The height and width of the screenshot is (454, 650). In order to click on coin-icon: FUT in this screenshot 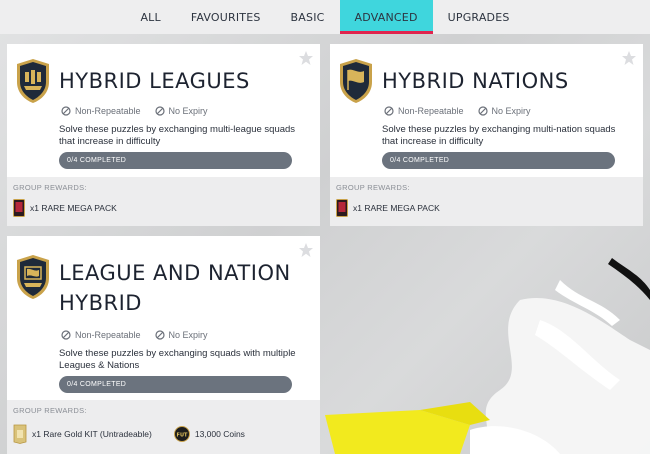, I will do `click(181, 434)`.